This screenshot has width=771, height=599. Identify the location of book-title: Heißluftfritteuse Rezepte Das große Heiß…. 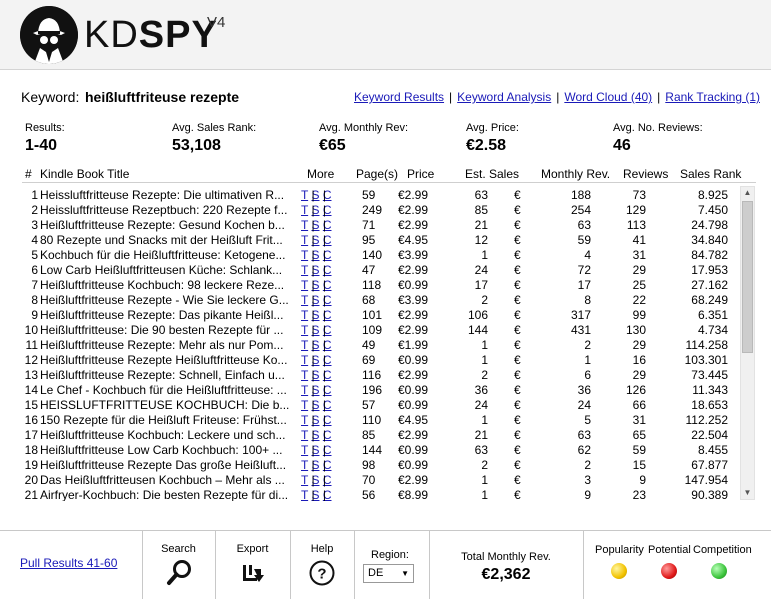
(168, 465).